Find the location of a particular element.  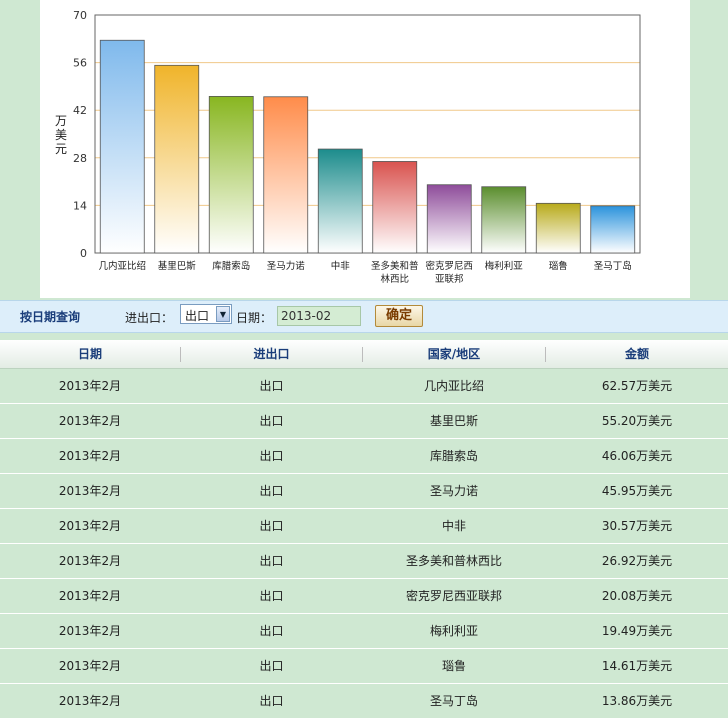

cell-country: 几内亚比绍 is located at coordinates (453, 386).